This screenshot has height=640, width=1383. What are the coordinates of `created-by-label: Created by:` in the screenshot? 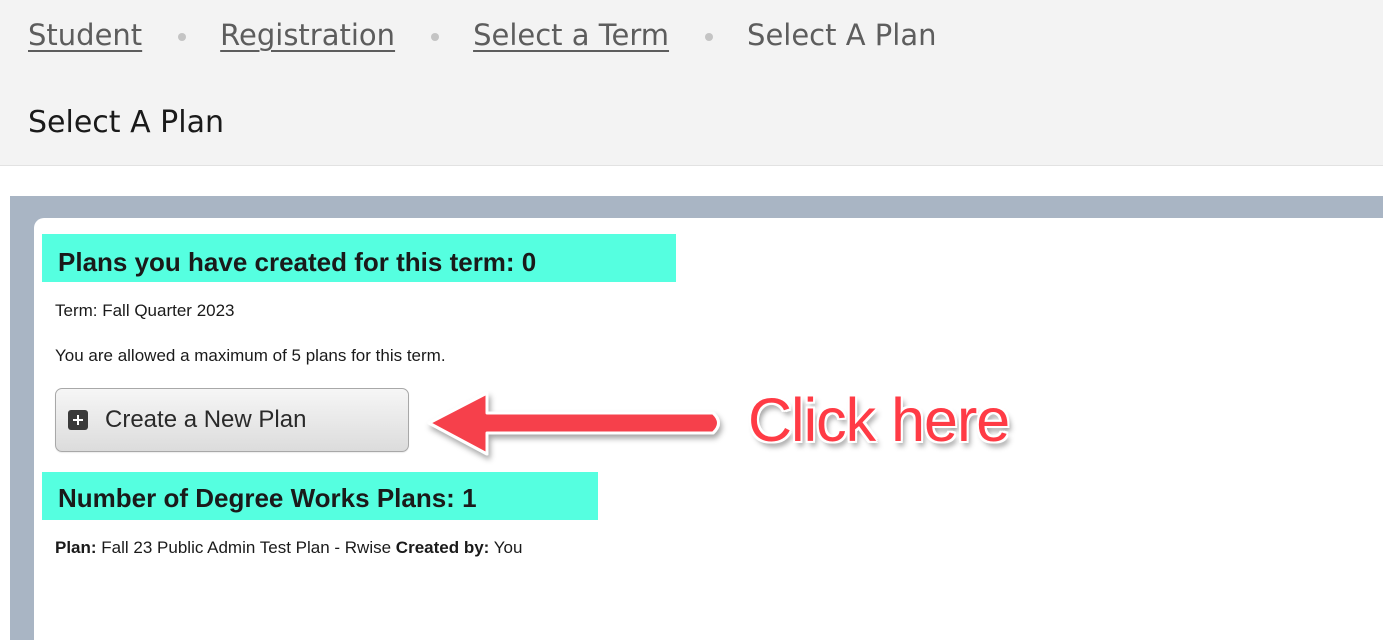 It's located at (442, 547).